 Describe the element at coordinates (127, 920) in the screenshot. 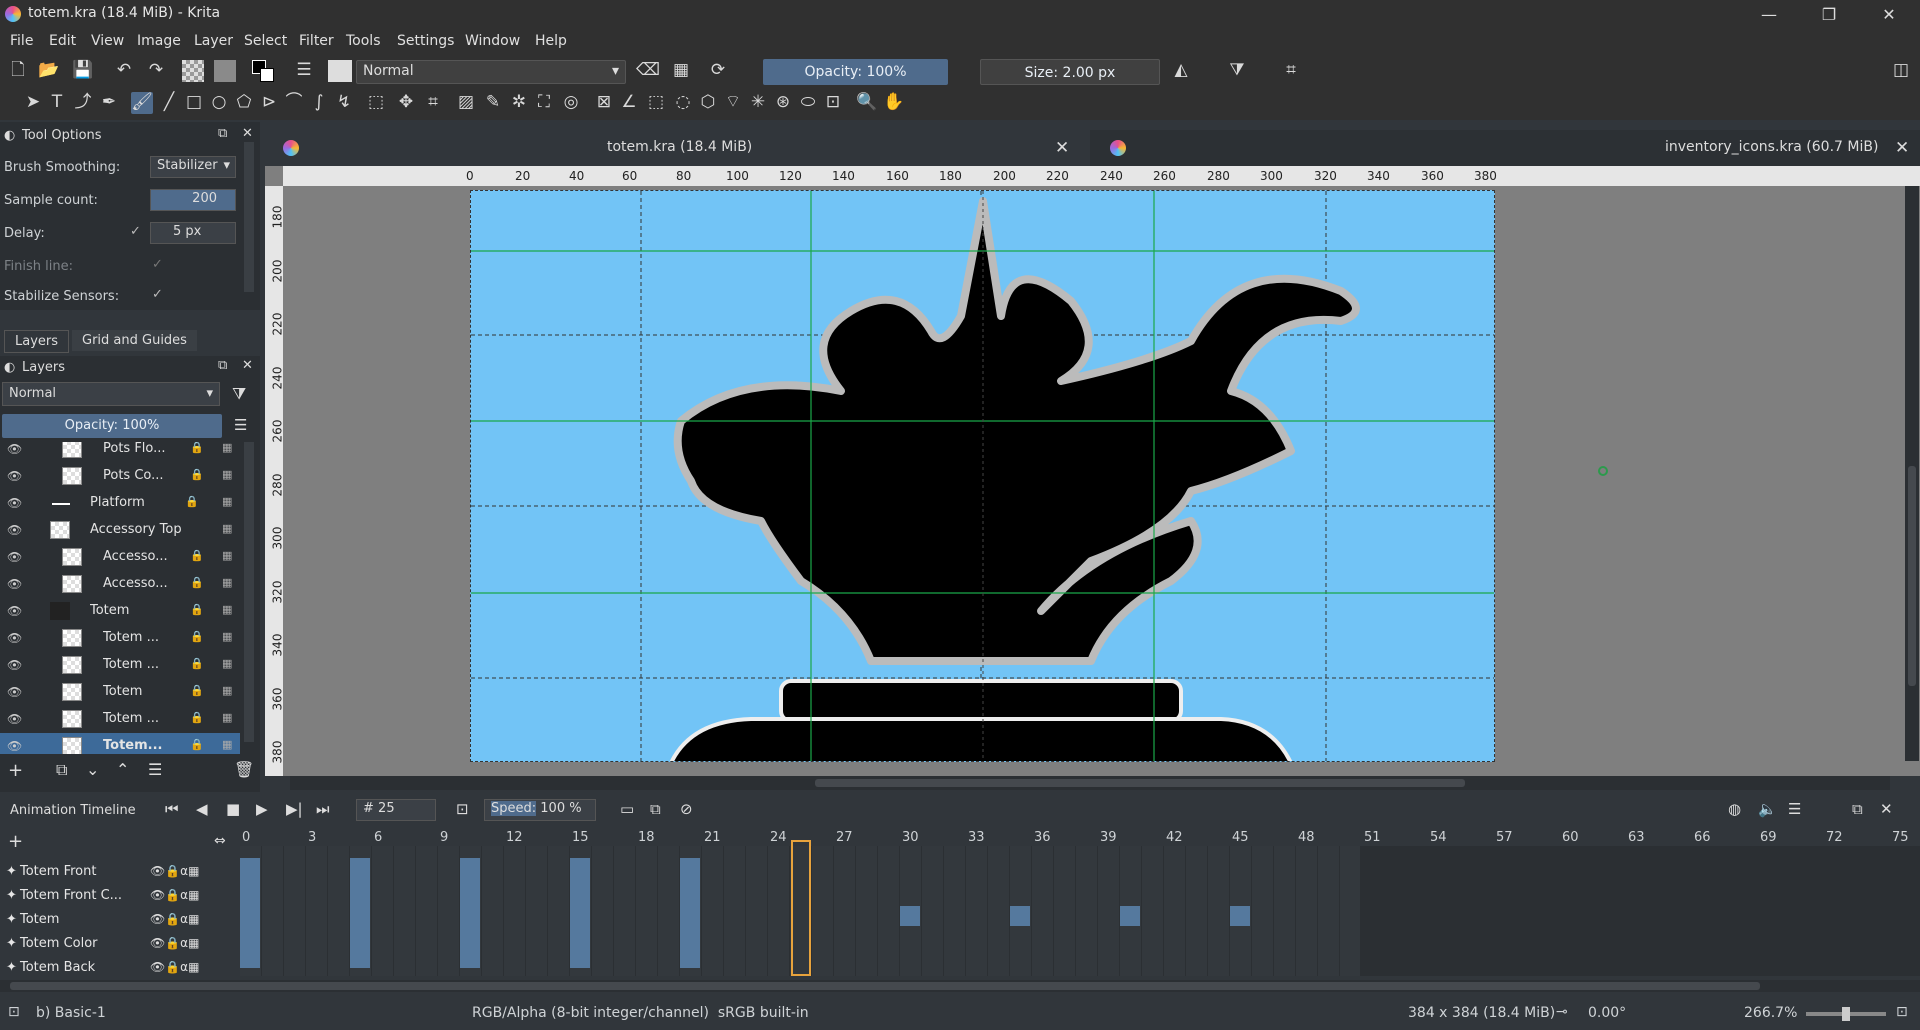

I see `track-row: ✦ Totem 👁🔒α▦` at that location.